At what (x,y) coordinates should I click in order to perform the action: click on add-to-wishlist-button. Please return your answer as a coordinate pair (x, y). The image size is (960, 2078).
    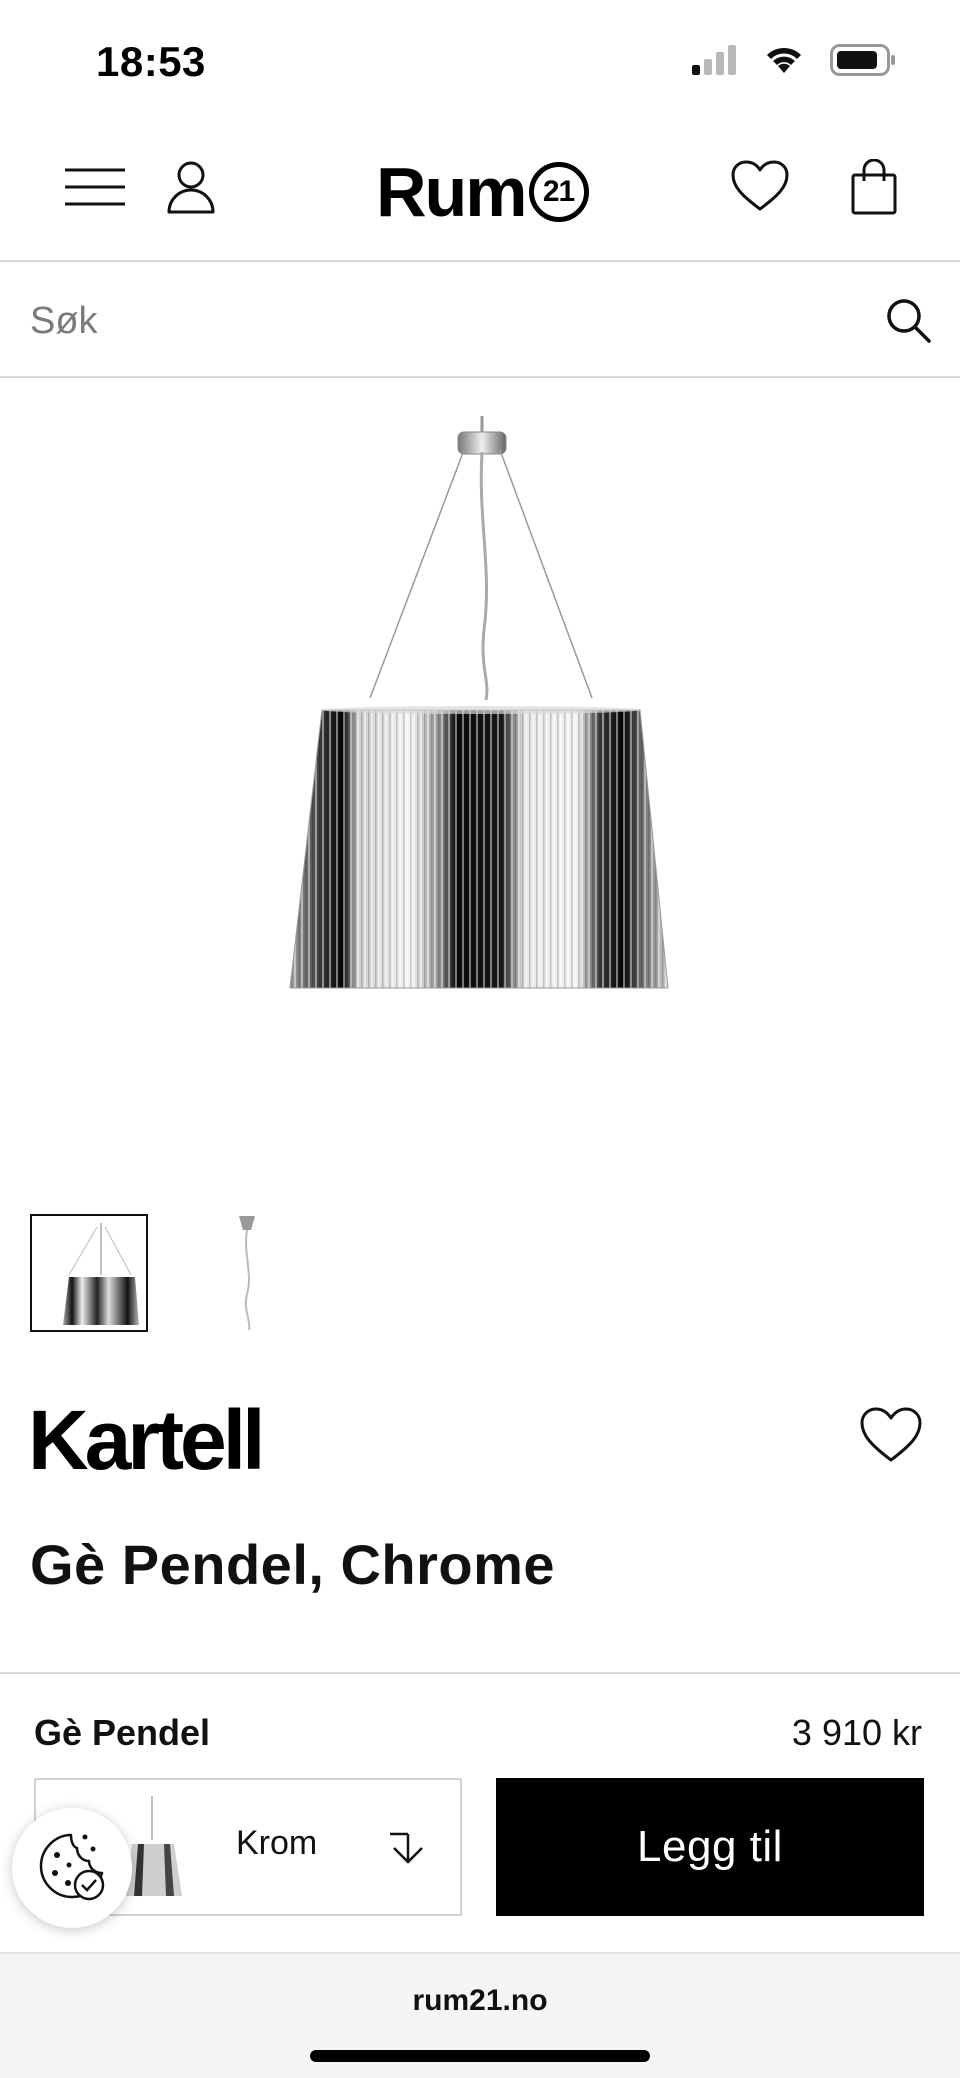
    Looking at the image, I should click on (891, 1437).